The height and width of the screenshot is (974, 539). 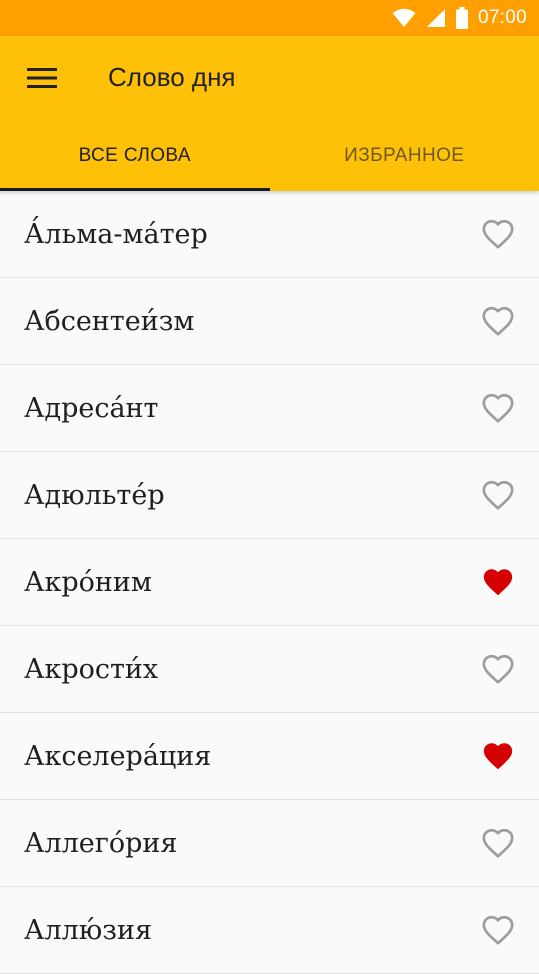 I want to click on word-label: Адреса́нт, so click(x=91, y=408).